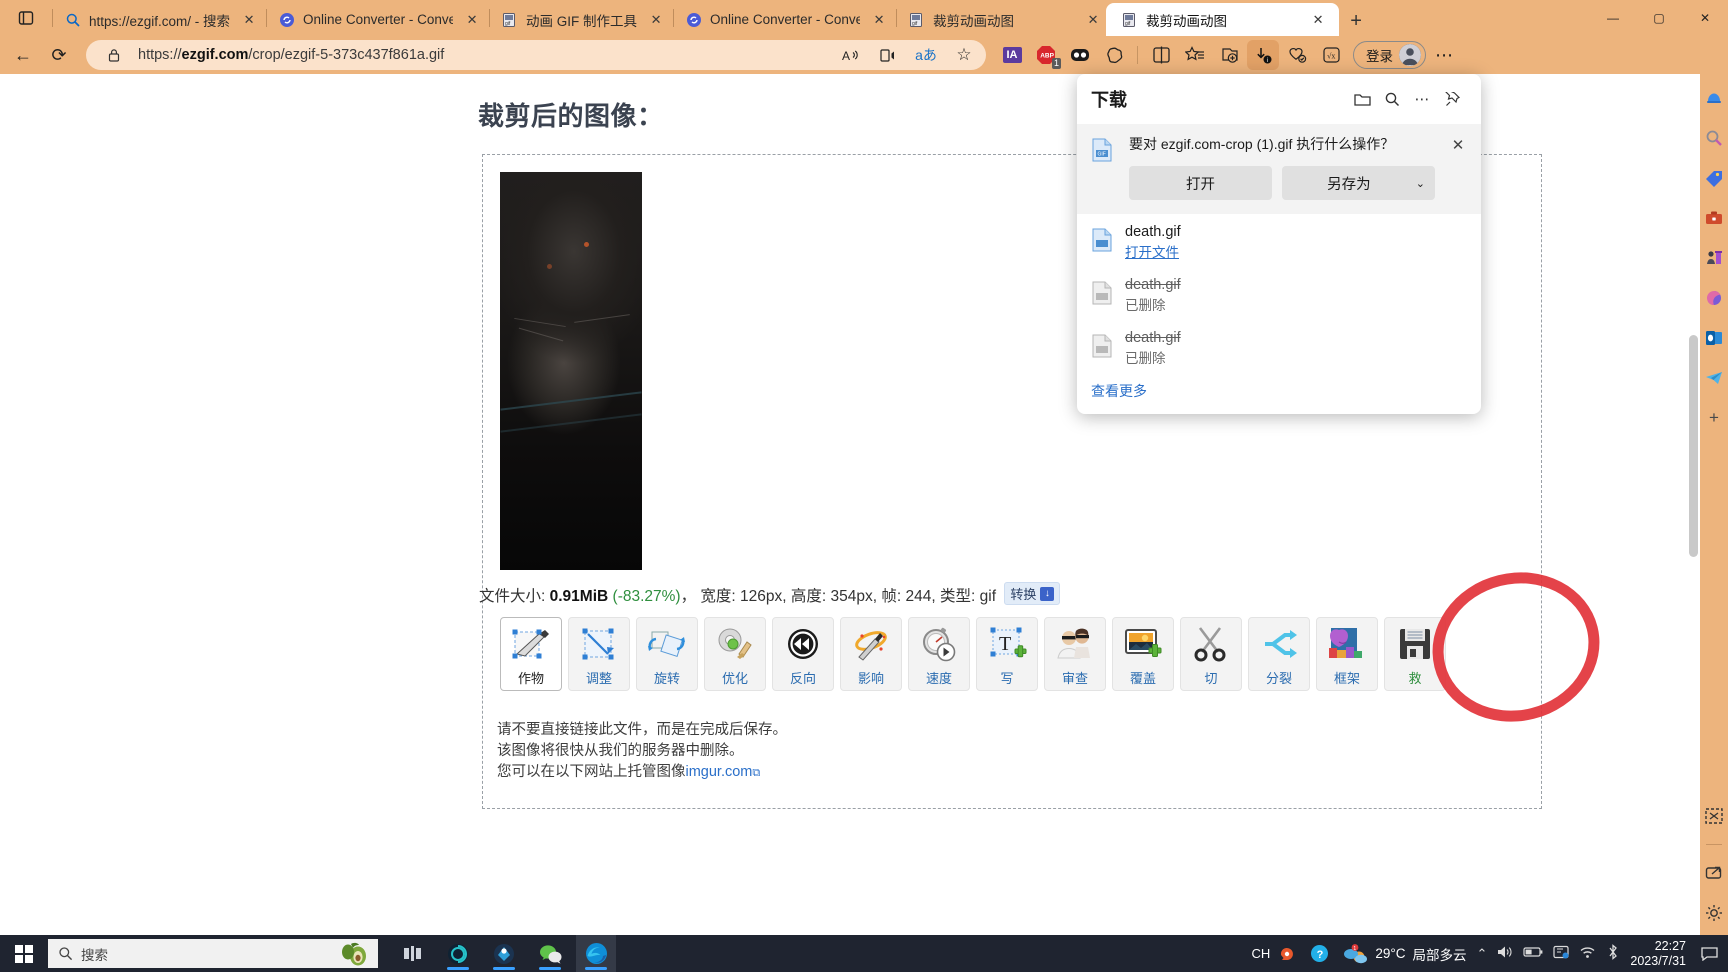 Image resolution: width=1728 pixels, height=972 pixels. Describe the element at coordinates (803, 654) in the screenshot. I see `tool-reverse: 反向` at that location.